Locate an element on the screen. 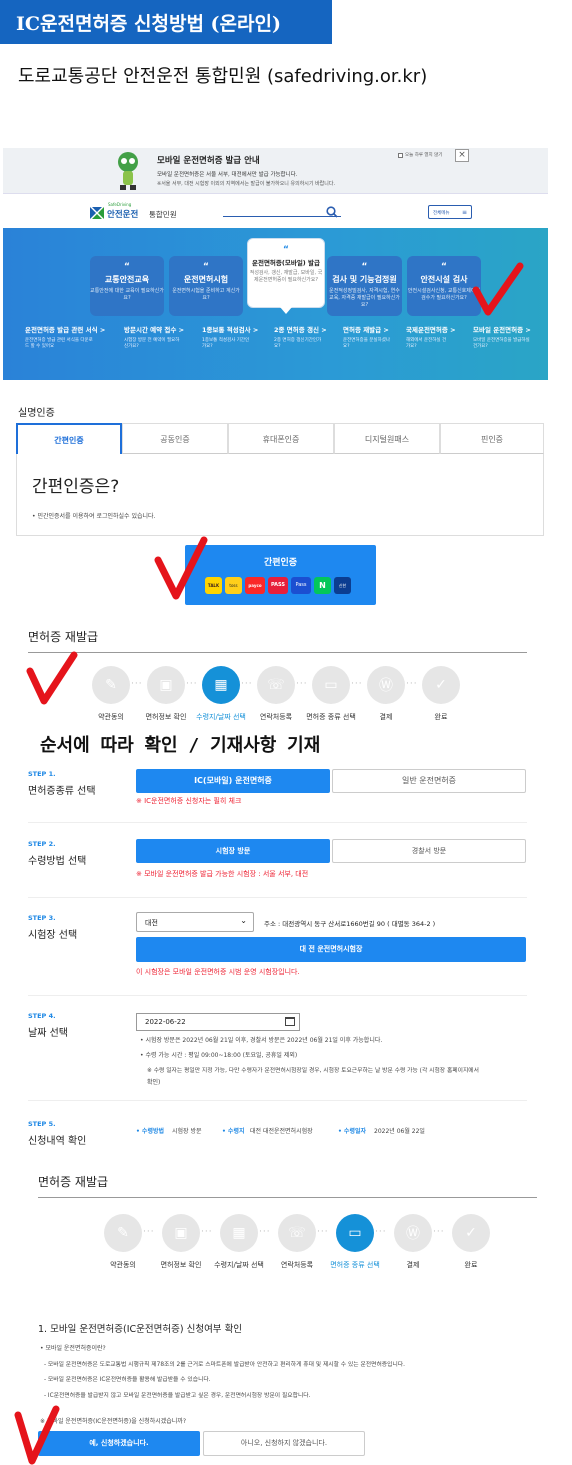 This screenshot has height=1465, width=572. card-title: 운전면허시험 is located at coordinates (206, 279).